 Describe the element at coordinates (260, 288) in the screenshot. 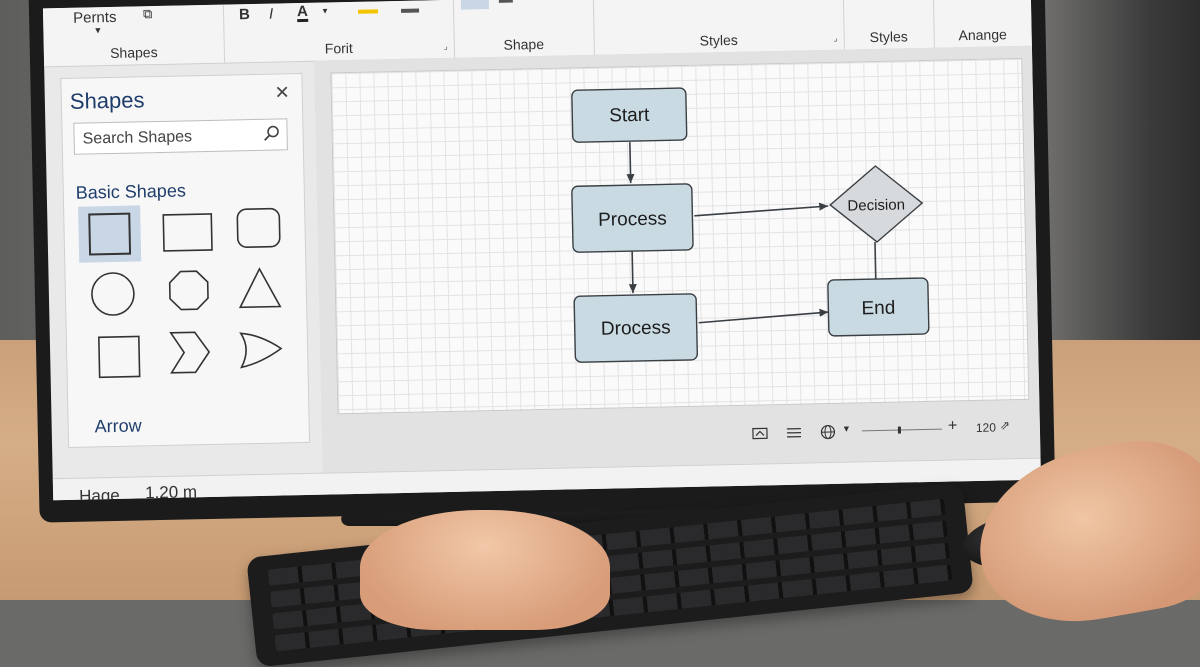

I see `triangle-shape` at that location.